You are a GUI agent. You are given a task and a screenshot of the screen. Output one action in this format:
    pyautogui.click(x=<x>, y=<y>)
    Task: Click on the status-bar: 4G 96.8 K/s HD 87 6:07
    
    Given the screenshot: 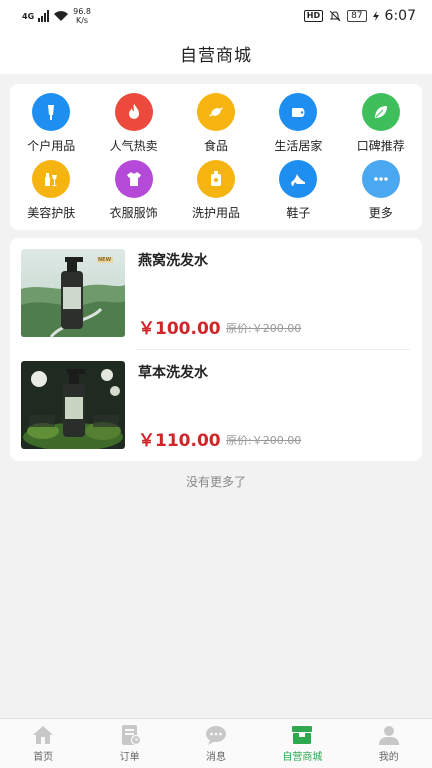 What is the action you would take?
    pyautogui.click(x=216, y=16)
    